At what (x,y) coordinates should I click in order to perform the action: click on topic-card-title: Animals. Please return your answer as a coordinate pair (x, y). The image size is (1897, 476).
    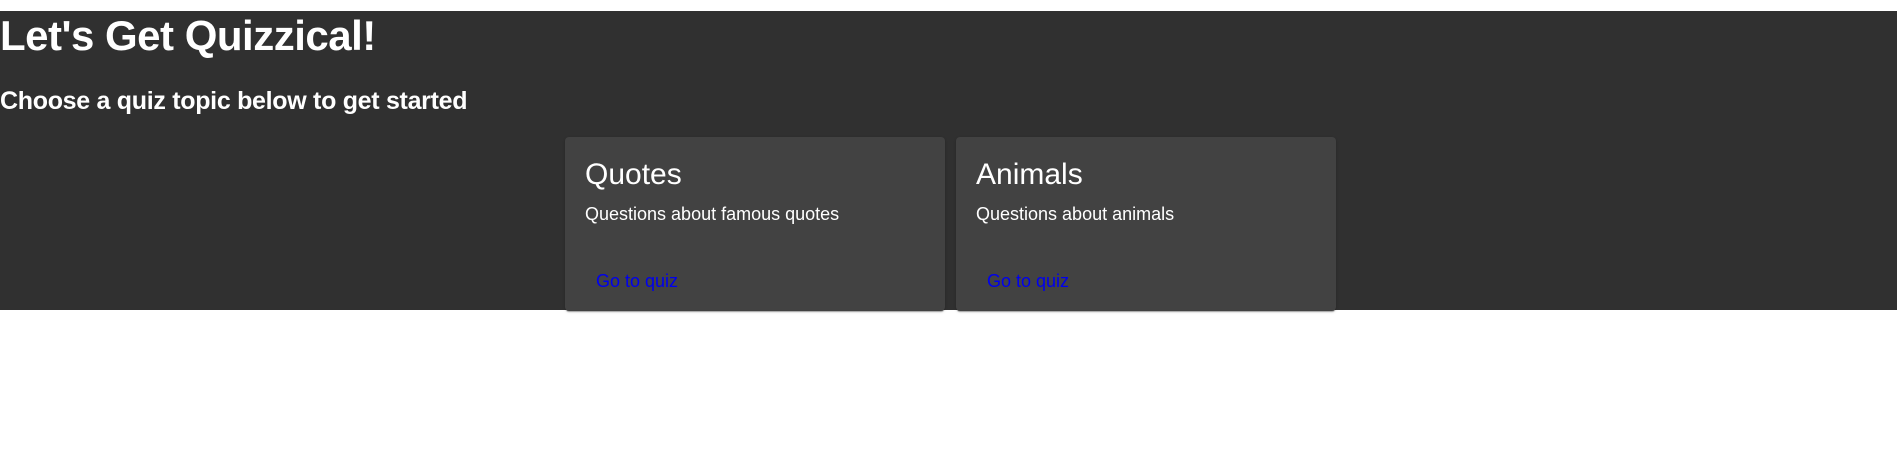
    Looking at the image, I should click on (1029, 174).